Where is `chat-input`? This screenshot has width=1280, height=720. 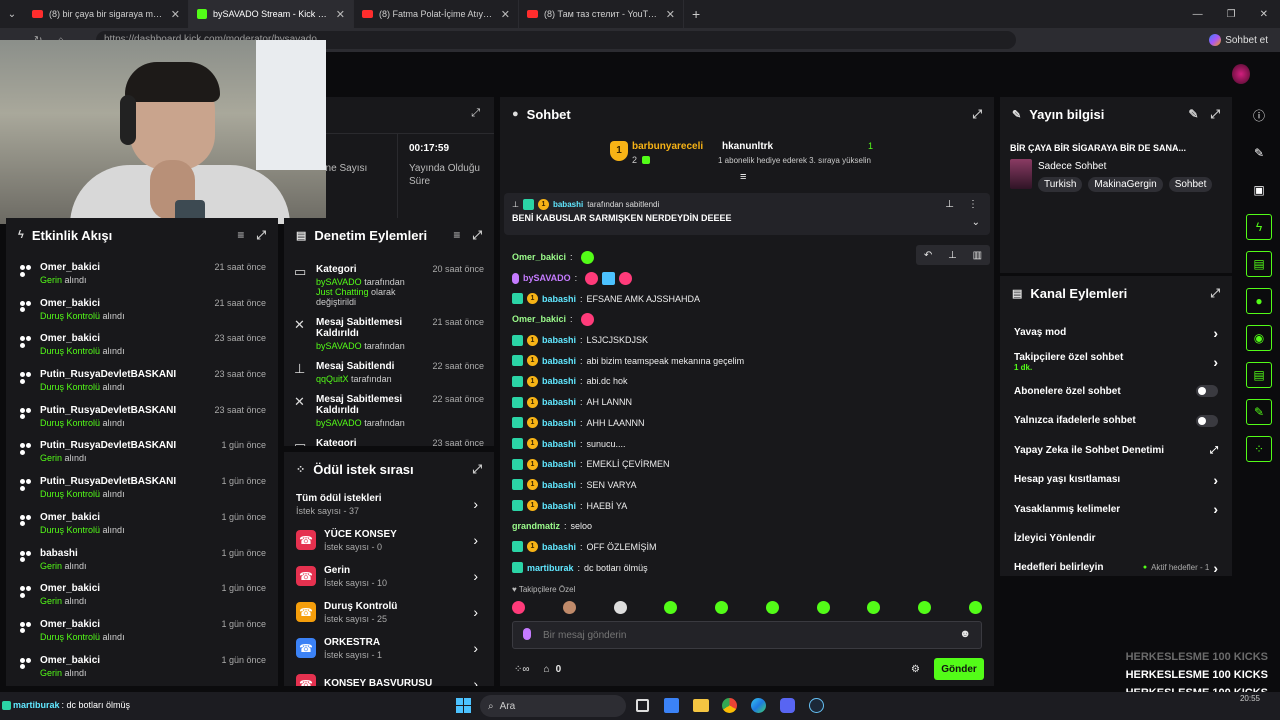 chat-input is located at coordinates (743, 635).